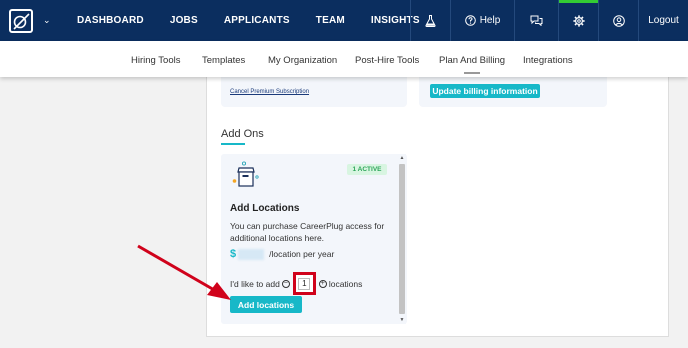 This screenshot has height=348, width=688. I want to click on nav-team: TEAM, so click(330, 20).